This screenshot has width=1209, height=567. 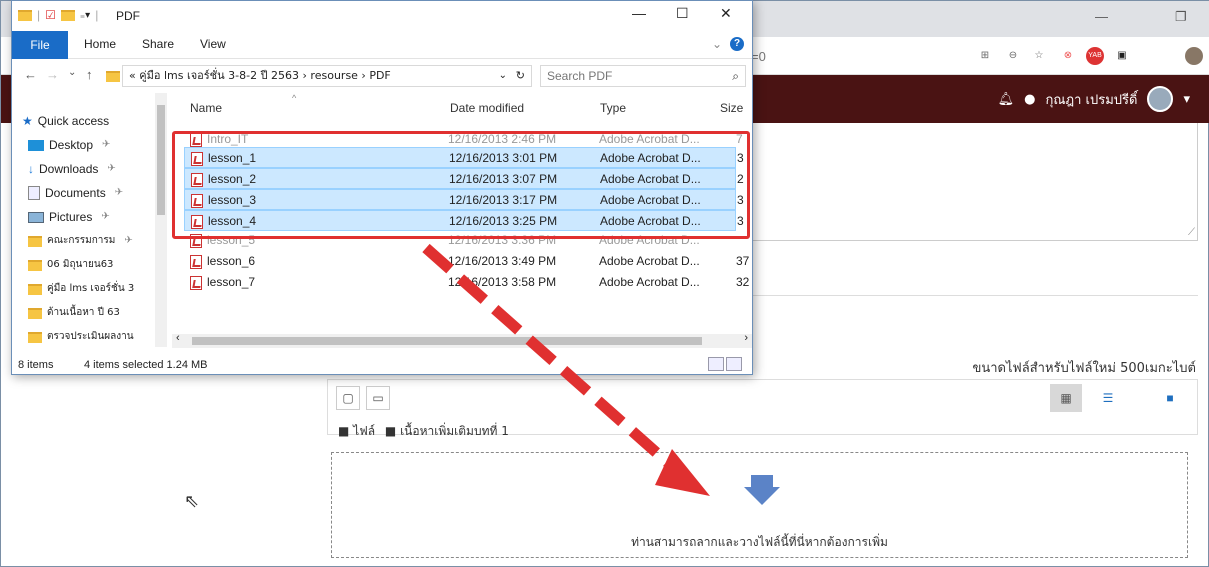 I want to click on yab-extension-icon: YAB, so click(x=1095, y=56).